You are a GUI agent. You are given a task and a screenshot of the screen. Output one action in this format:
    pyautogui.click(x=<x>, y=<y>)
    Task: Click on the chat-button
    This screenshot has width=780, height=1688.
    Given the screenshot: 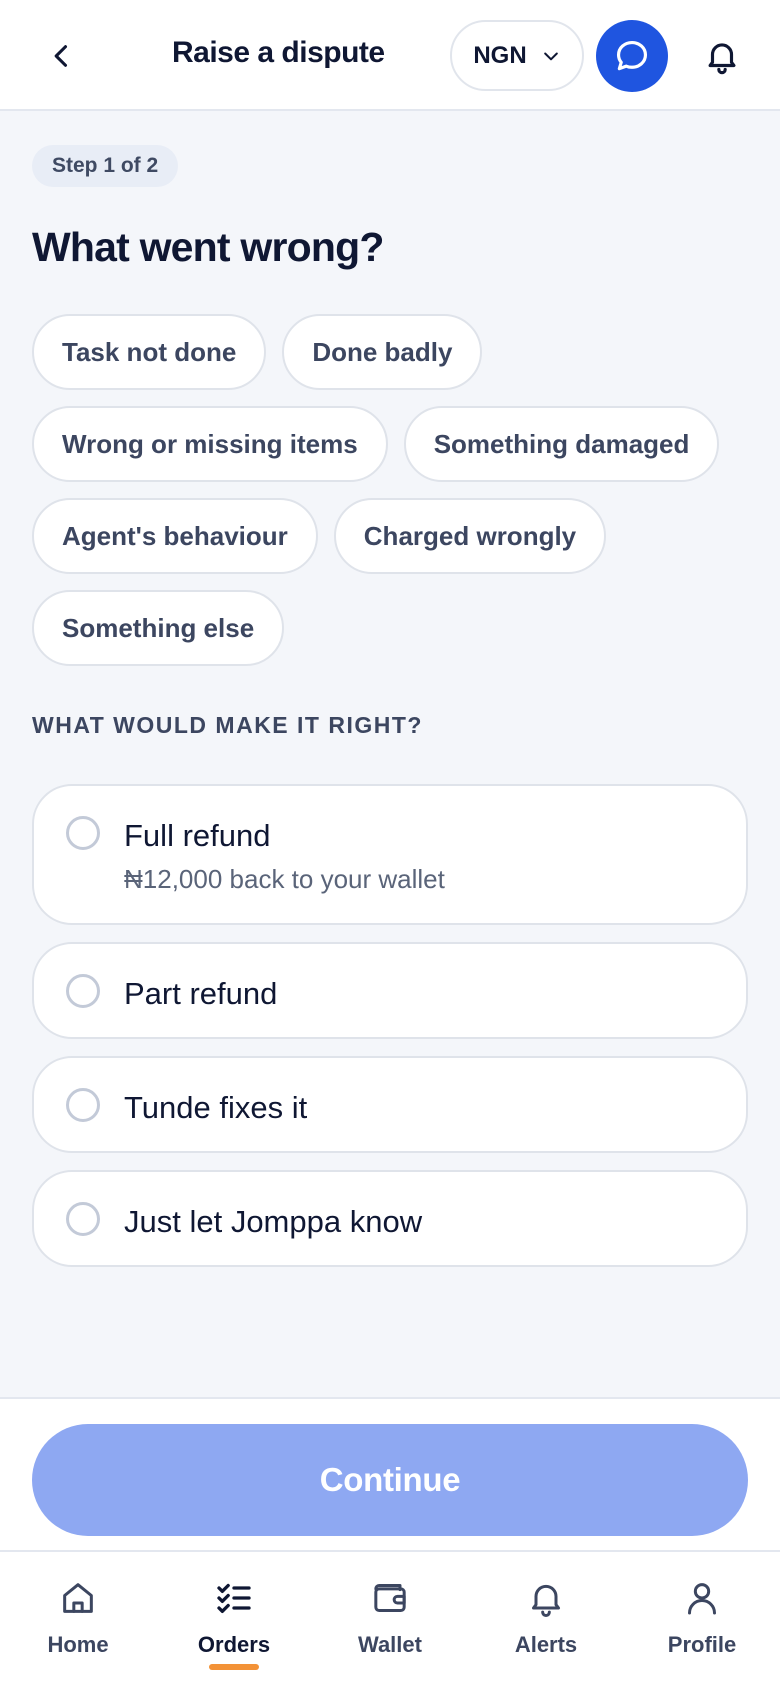 What is the action you would take?
    pyautogui.click(x=632, y=56)
    